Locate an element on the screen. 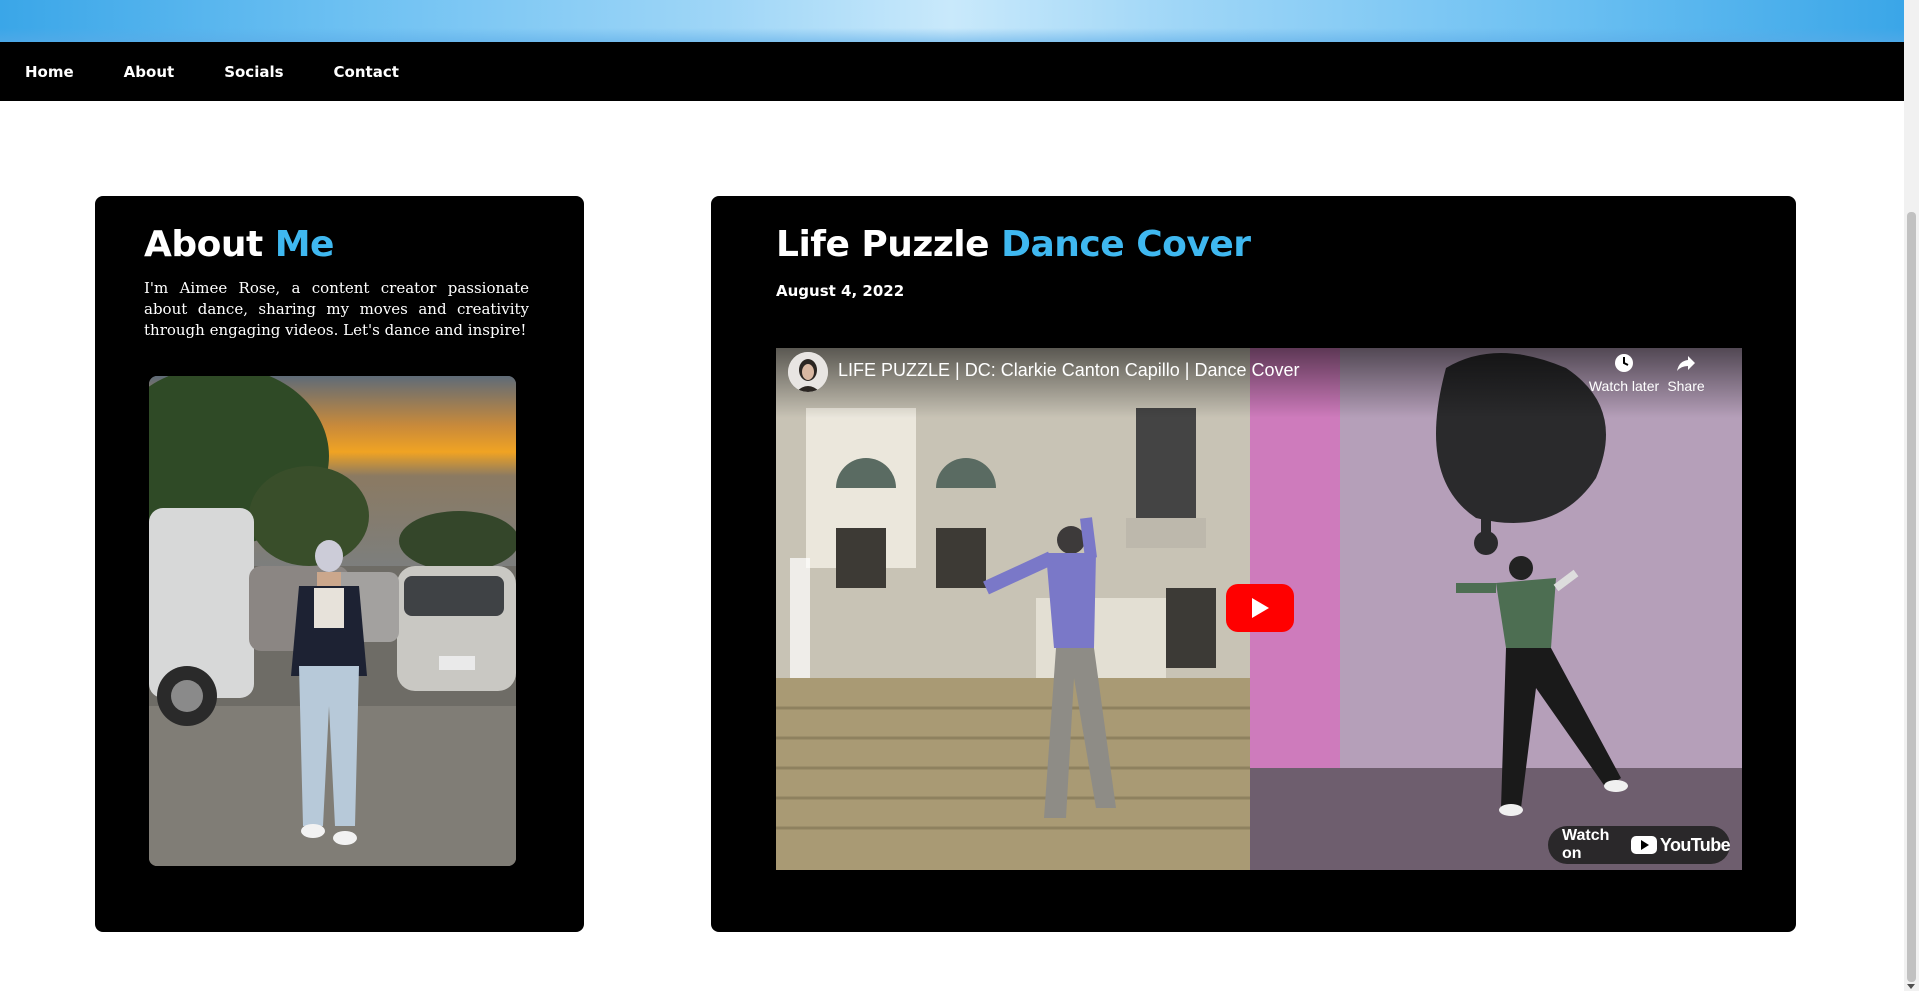 This screenshot has width=1919, height=991. share-label: Share is located at coordinates (1686, 386).